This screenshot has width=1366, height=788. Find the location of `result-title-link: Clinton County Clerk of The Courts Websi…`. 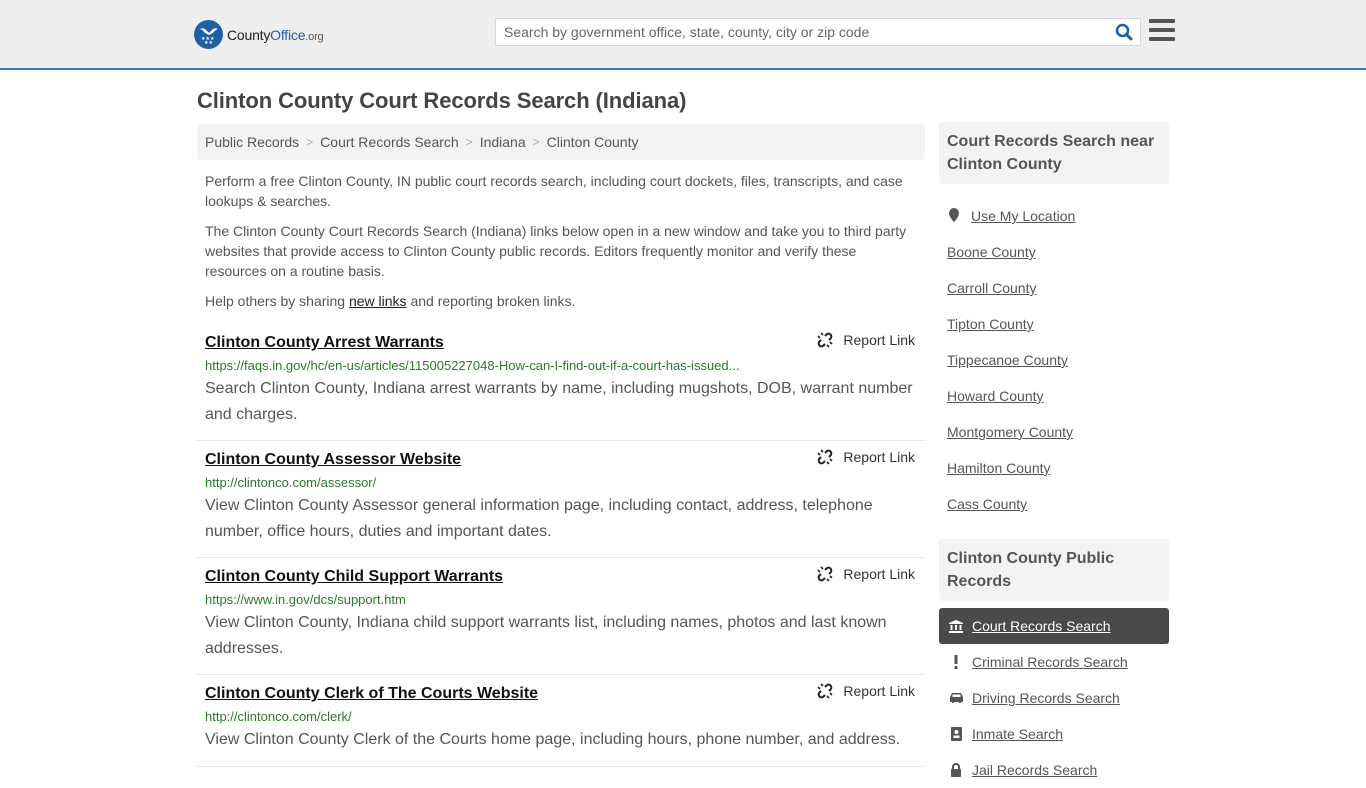

result-title-link: Clinton County Clerk of The Courts Websi… is located at coordinates (371, 694).